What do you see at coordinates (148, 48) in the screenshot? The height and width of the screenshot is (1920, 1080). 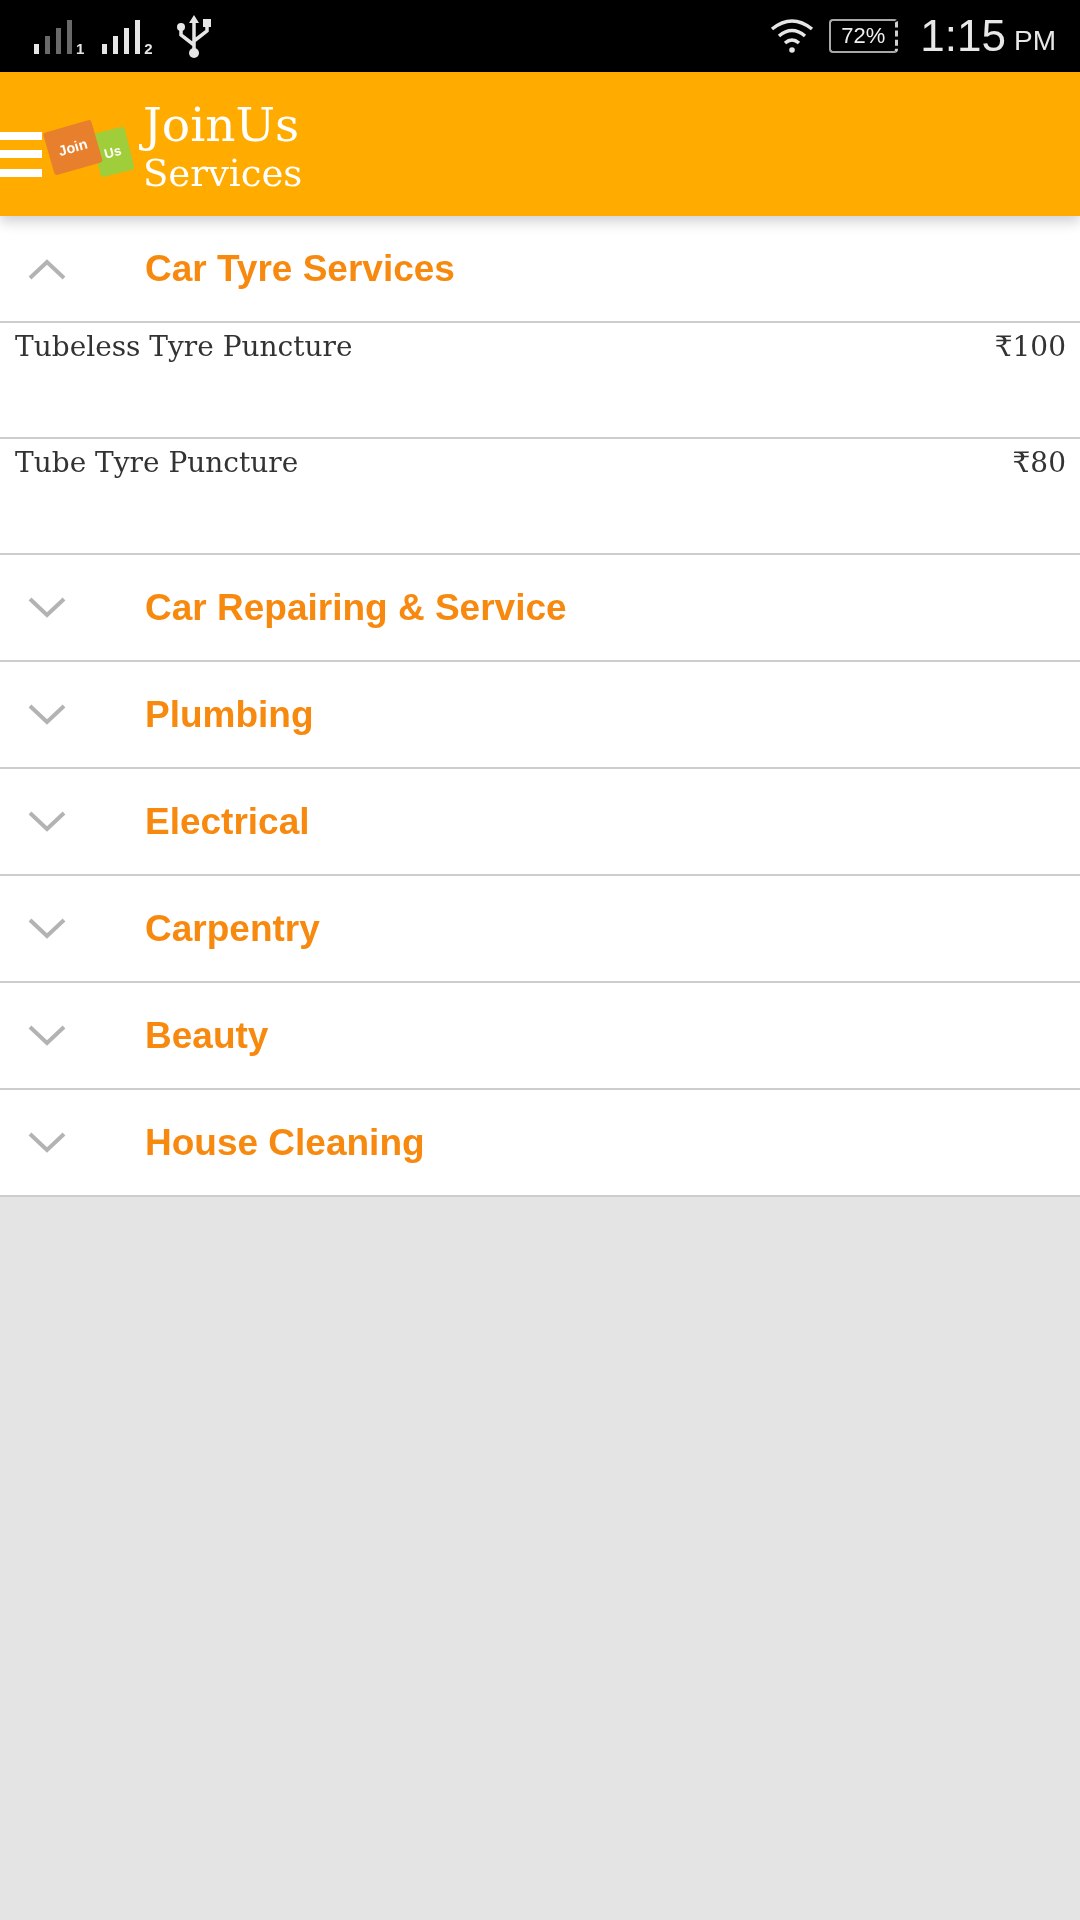 I see `sim-label: 2` at bounding box center [148, 48].